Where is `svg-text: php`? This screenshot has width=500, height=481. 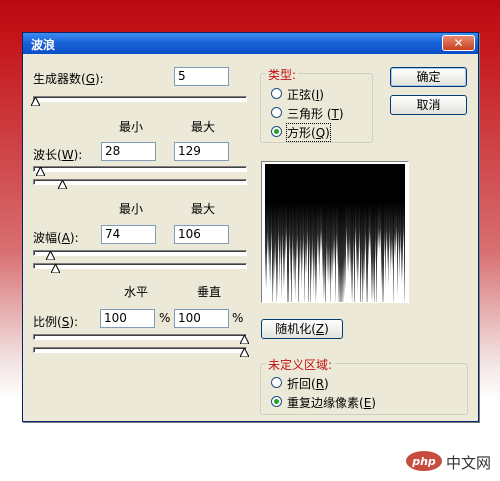 svg-text: php is located at coordinates (423, 461).